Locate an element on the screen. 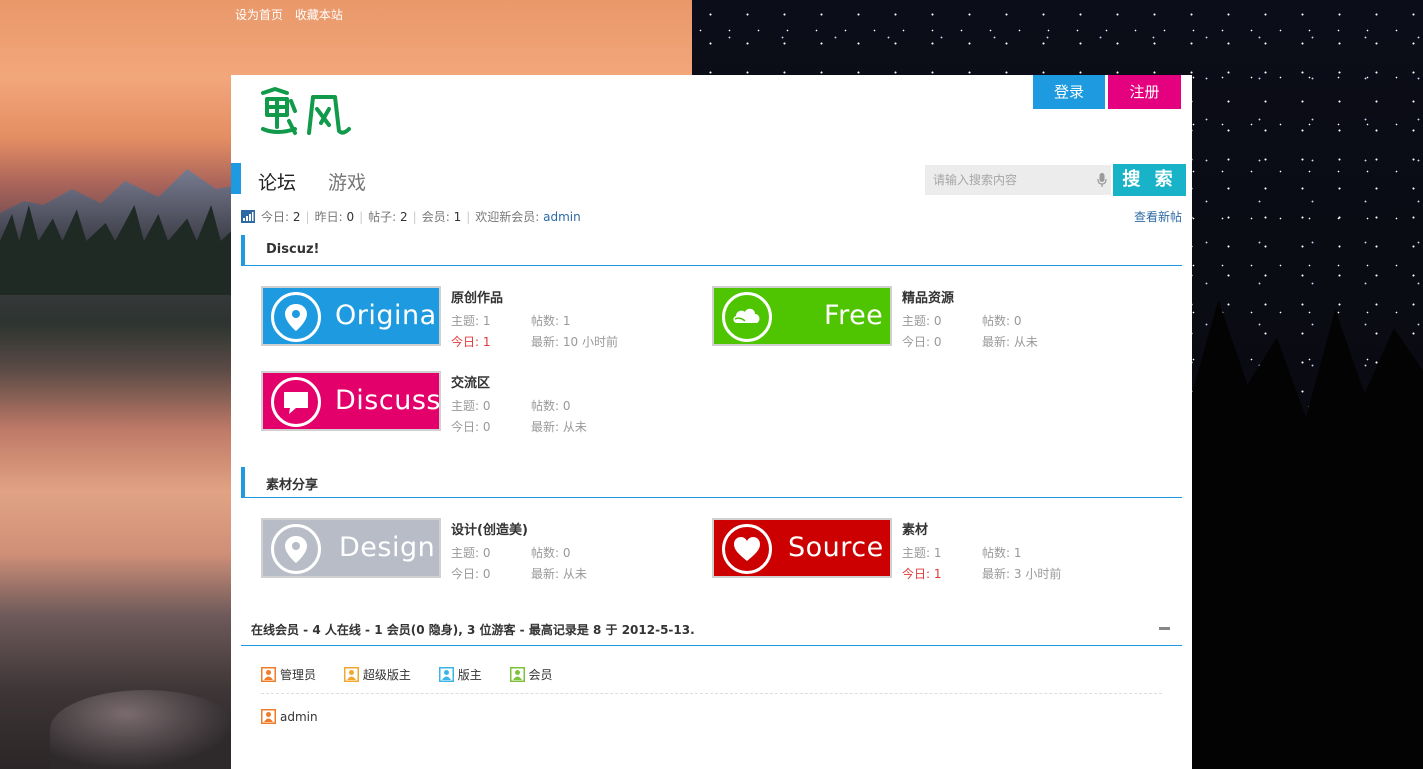 The height and width of the screenshot is (769, 1423). nav-game: 游戏 is located at coordinates (347, 181).